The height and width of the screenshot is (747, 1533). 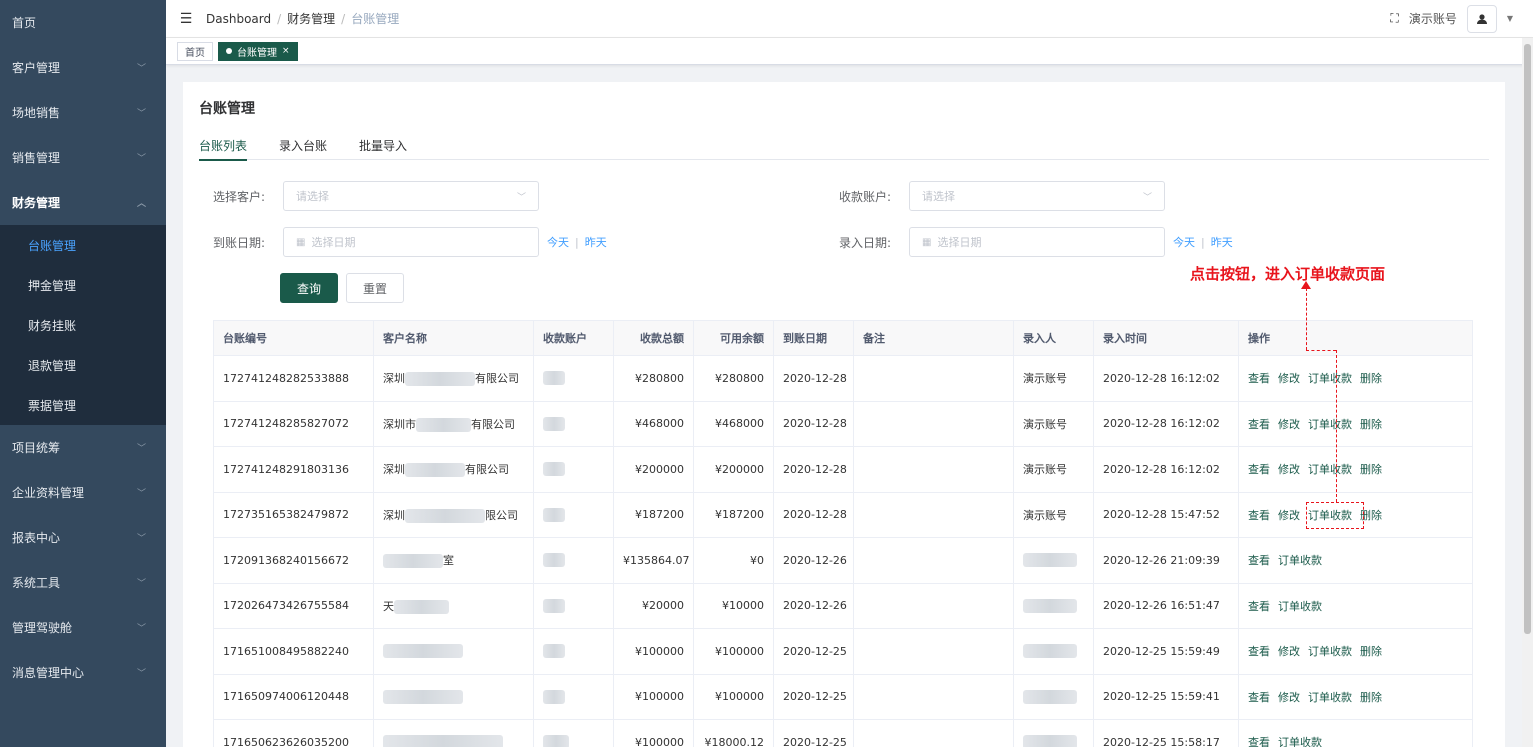 I want to click on menu-tools: 系统工具 ﹀, so click(x=83, y=582).